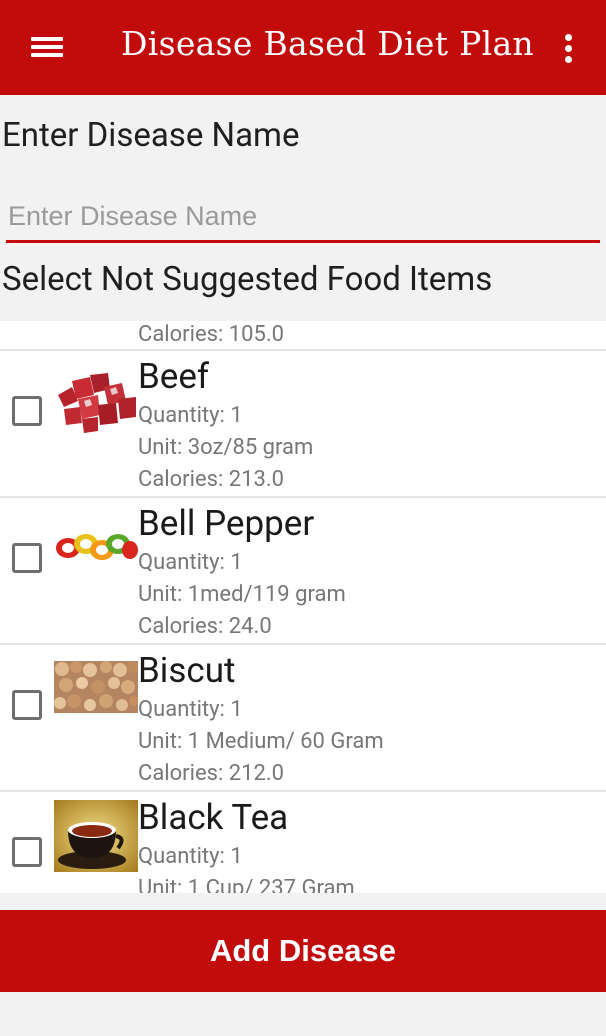 This screenshot has width=606, height=1036. What do you see at coordinates (246, 884) in the screenshot?
I see `food-unit: Unit: 1 Cup/ 237 Gram` at bounding box center [246, 884].